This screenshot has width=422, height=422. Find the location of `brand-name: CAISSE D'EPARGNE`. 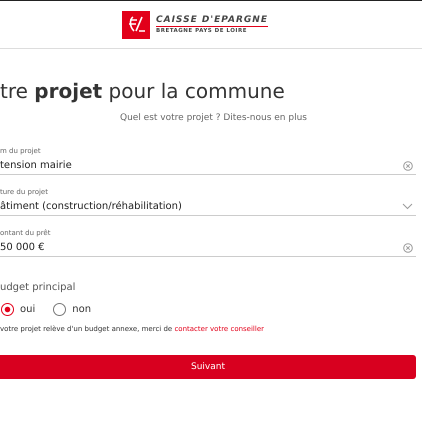

brand-name: CAISSE D'EPARGNE is located at coordinates (212, 20).